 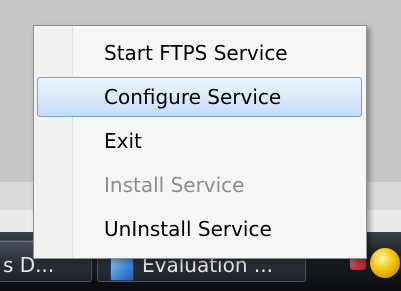 I want to click on status-orb-icon, so click(x=385, y=263).